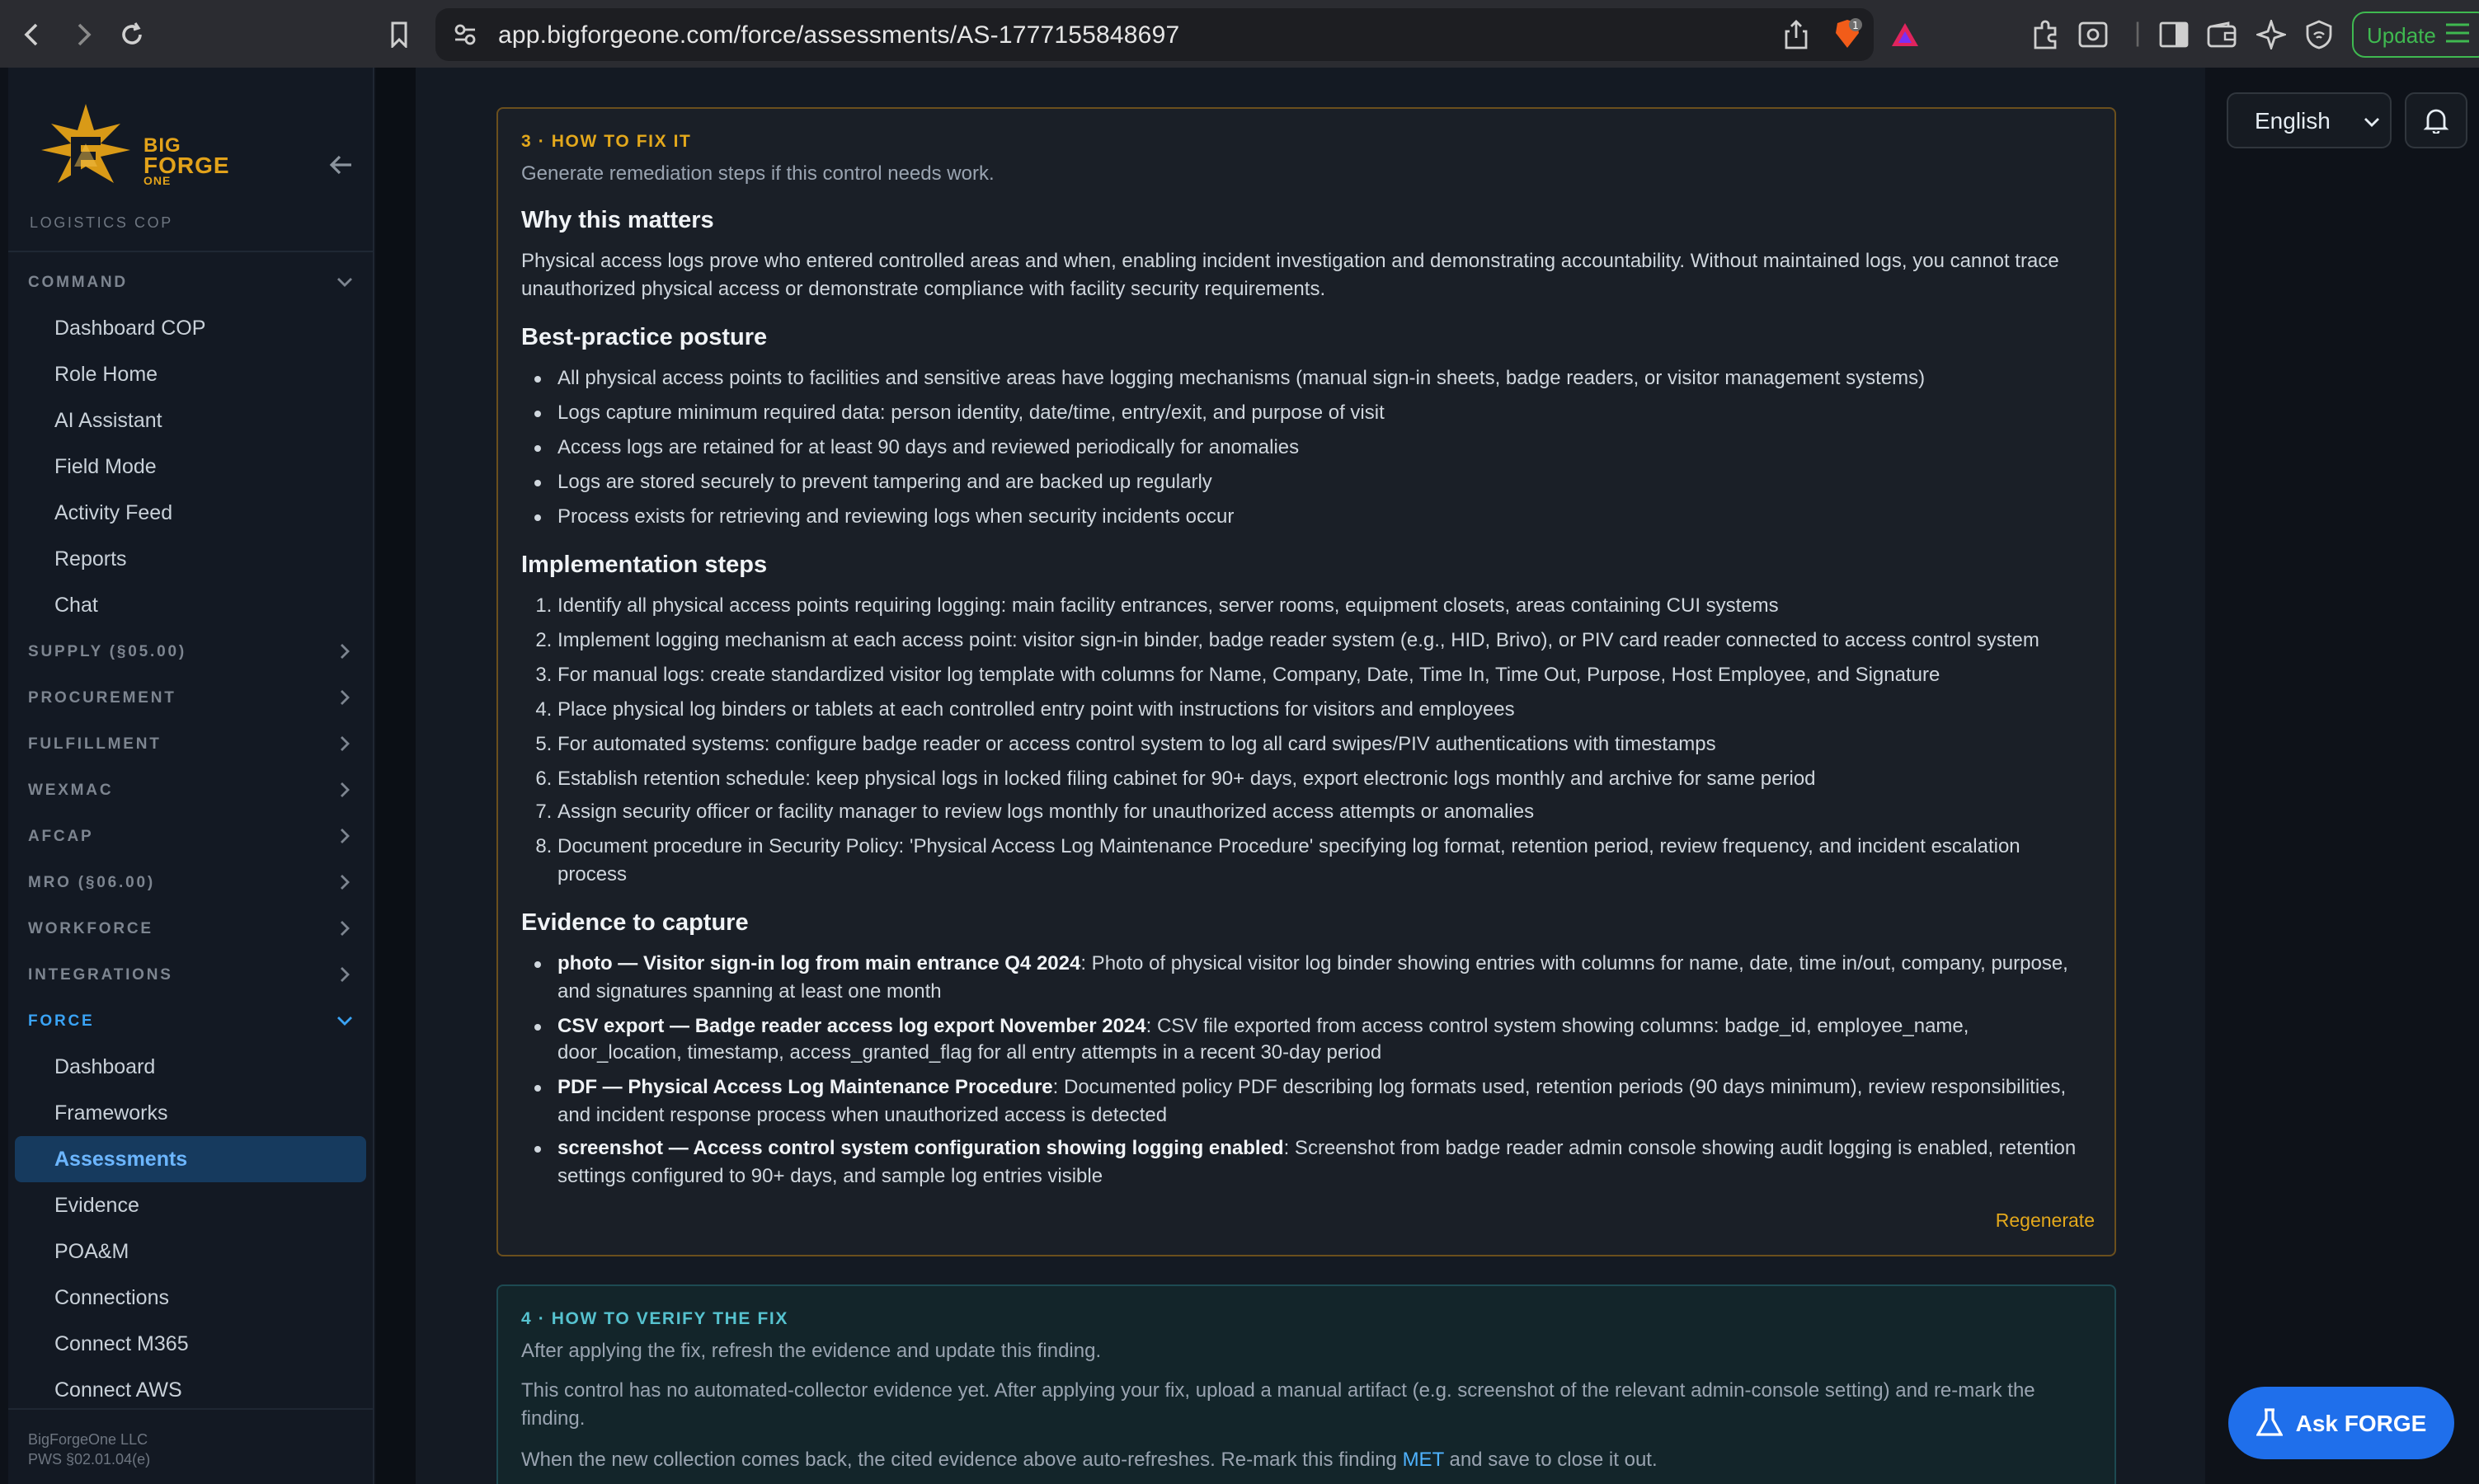  I want to click on sidebar-item-dashboard-cop: Dashboard COP, so click(190, 328).